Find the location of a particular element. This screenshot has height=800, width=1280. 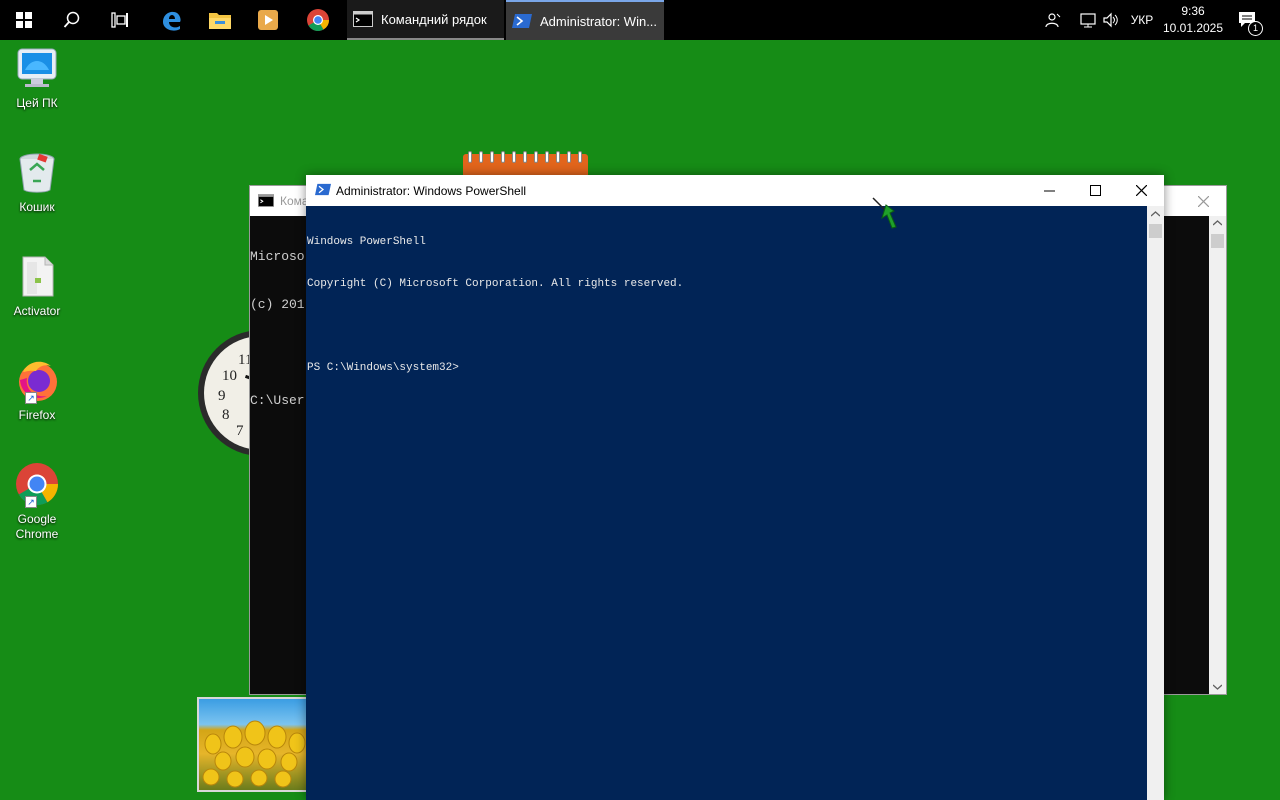

chrome-taskbar-button is located at coordinates (318, 20).